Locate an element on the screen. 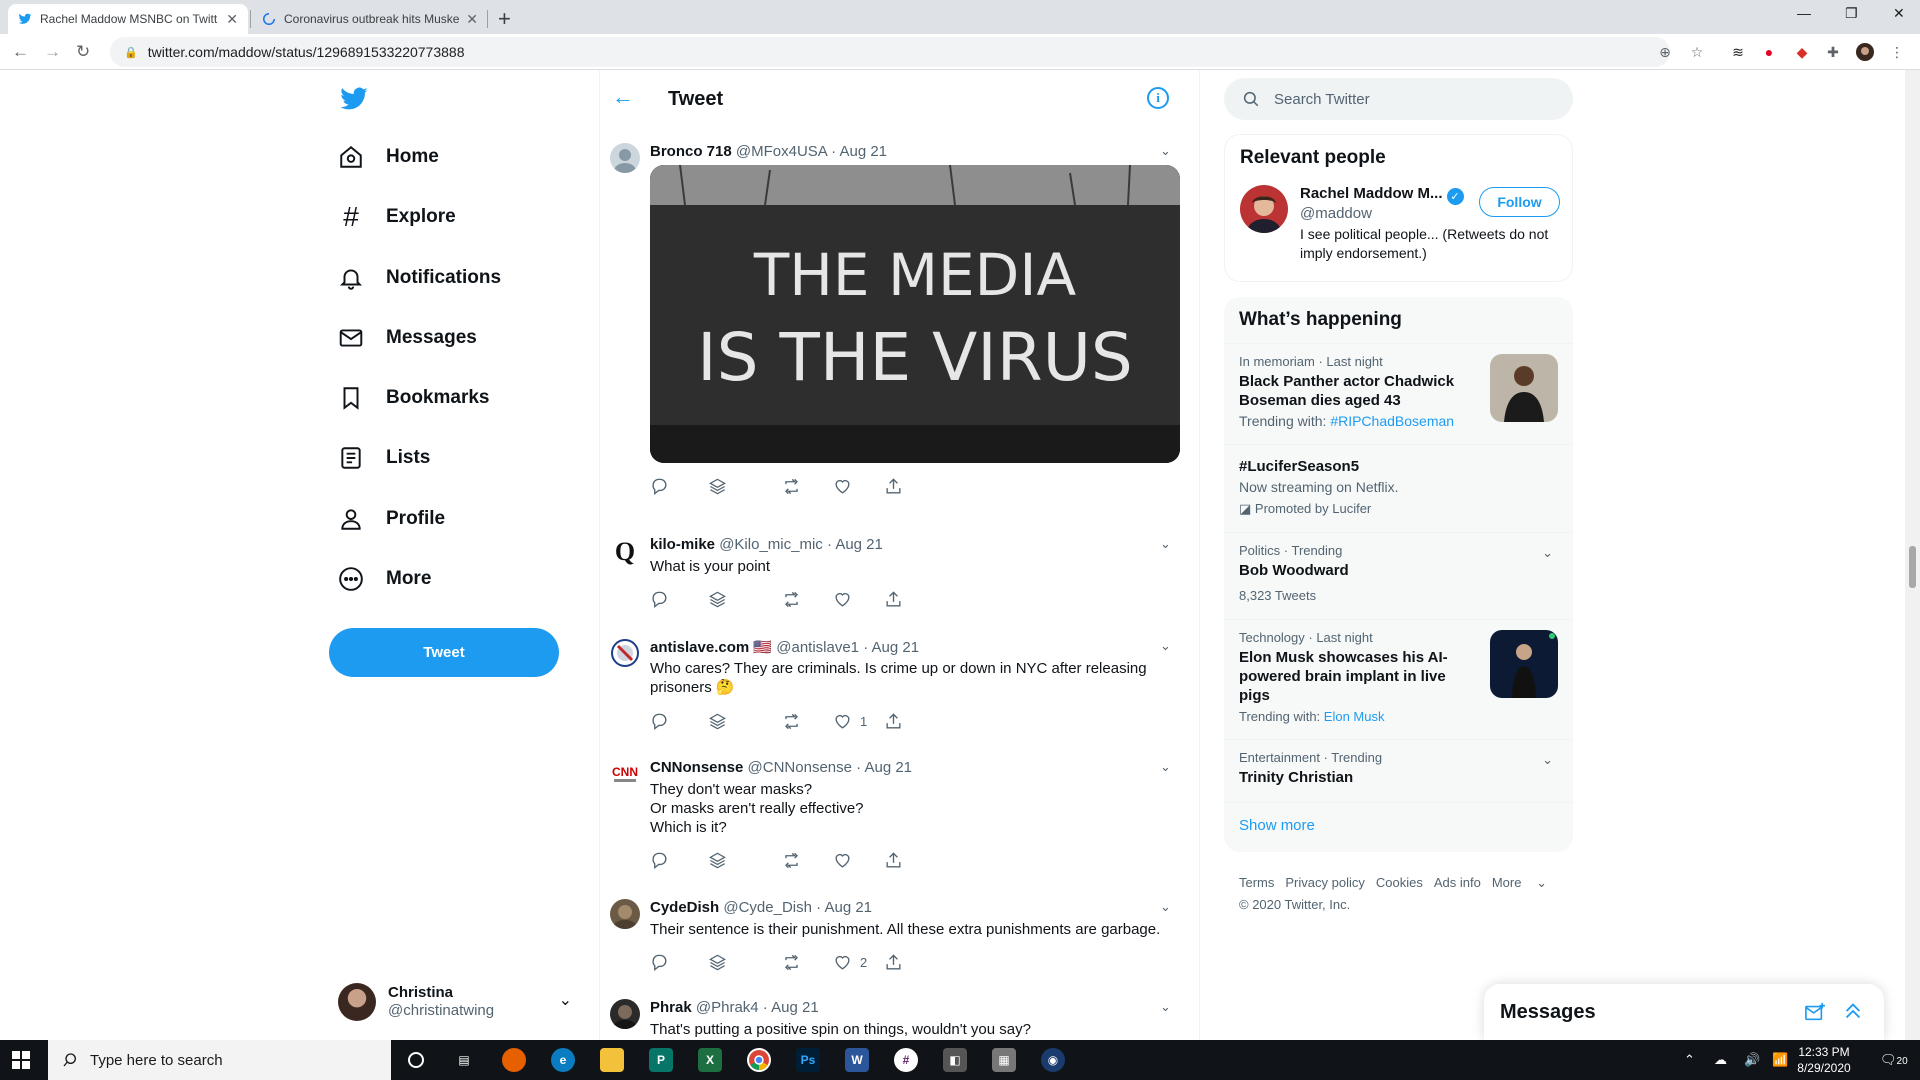 The width and height of the screenshot is (1920, 1080). minimize-icon: — is located at coordinates (1804, 13).